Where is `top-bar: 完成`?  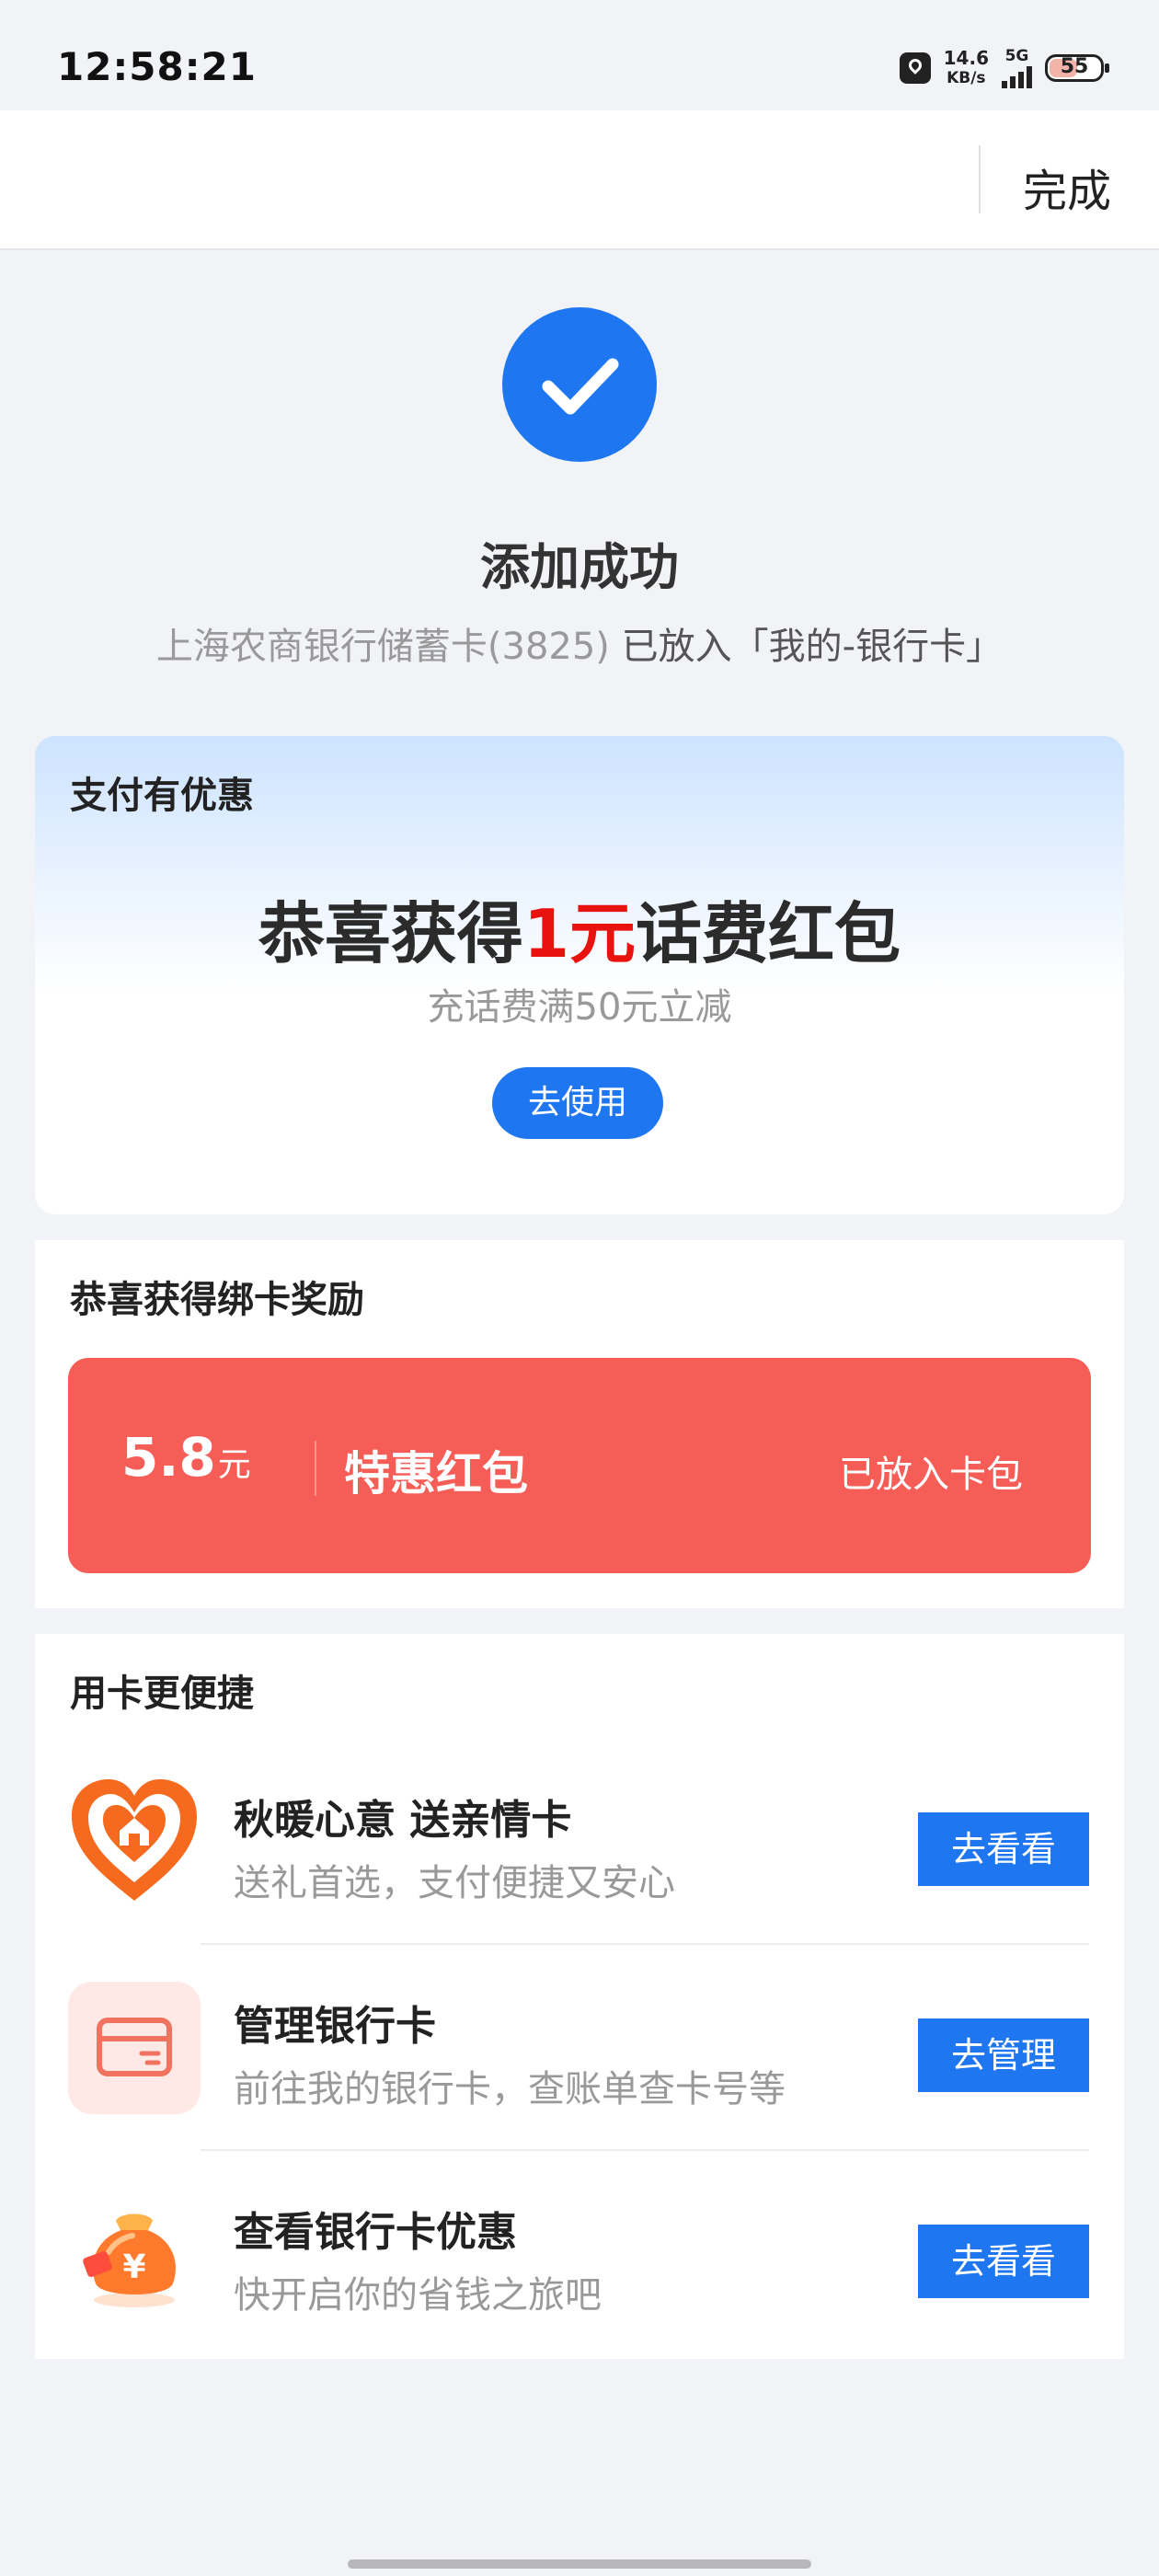
top-bar: 完成 is located at coordinates (579, 180).